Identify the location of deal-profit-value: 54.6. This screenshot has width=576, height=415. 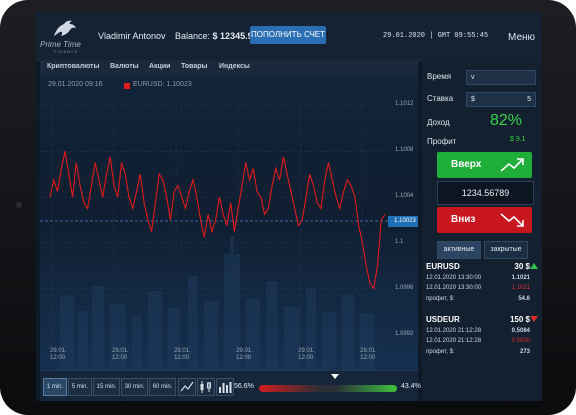
(524, 299).